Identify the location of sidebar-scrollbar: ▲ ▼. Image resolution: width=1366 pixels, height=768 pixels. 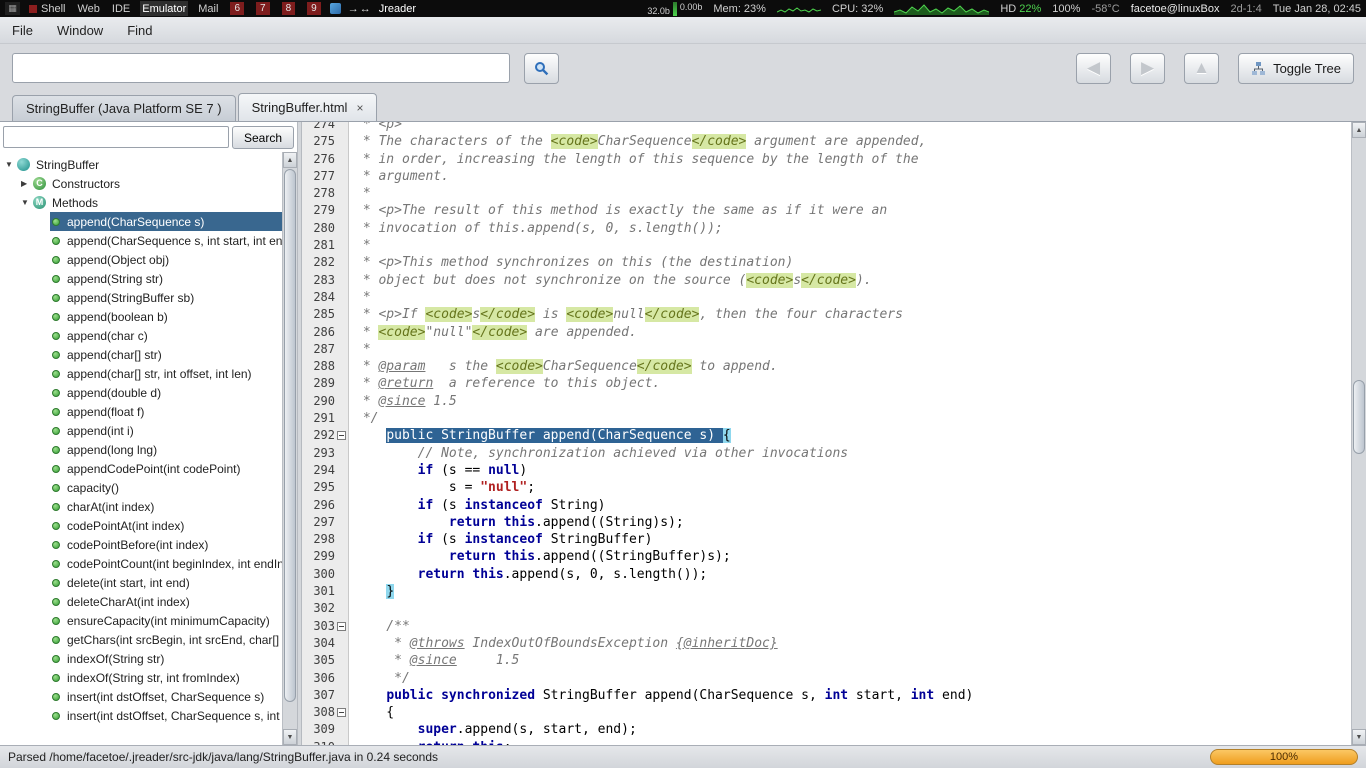
(289, 448).